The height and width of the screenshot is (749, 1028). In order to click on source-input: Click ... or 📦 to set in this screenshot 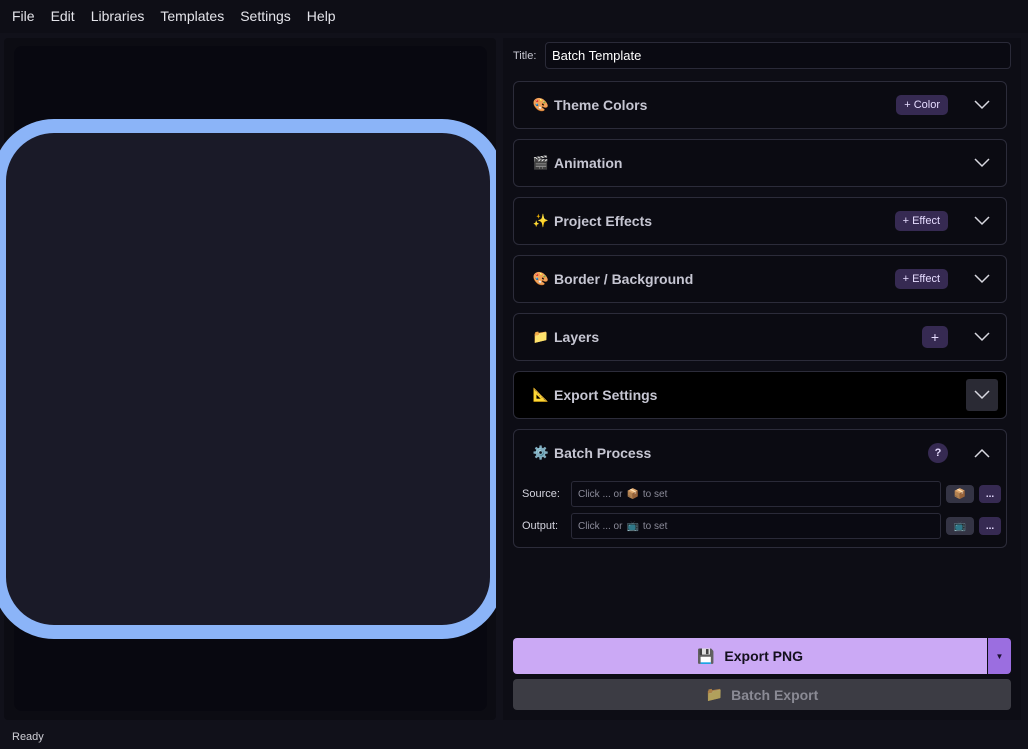, I will do `click(756, 494)`.